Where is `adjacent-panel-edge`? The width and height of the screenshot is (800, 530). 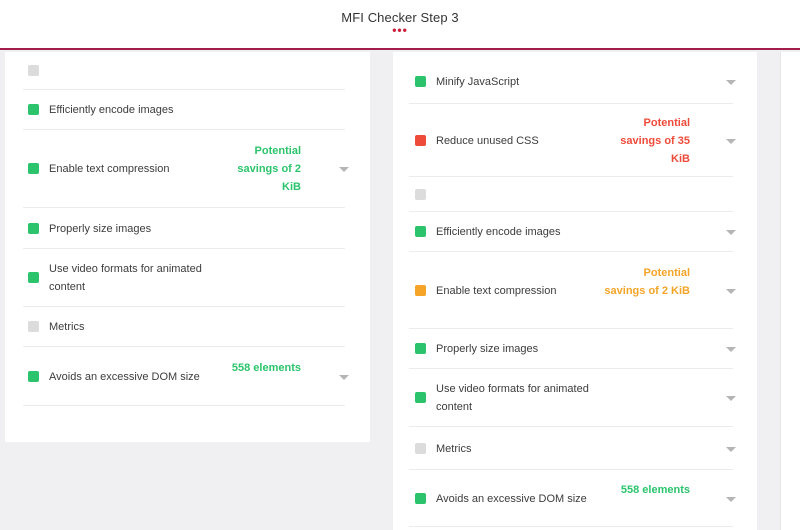
adjacent-panel-edge is located at coordinates (790, 291).